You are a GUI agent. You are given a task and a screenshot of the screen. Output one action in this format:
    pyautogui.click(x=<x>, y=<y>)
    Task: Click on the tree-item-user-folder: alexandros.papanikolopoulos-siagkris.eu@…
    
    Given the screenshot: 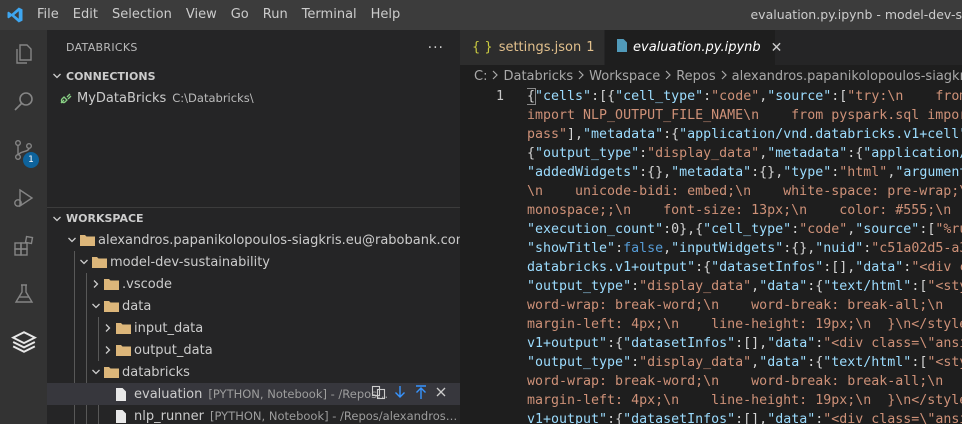 What is the action you would take?
    pyautogui.click(x=257, y=240)
    